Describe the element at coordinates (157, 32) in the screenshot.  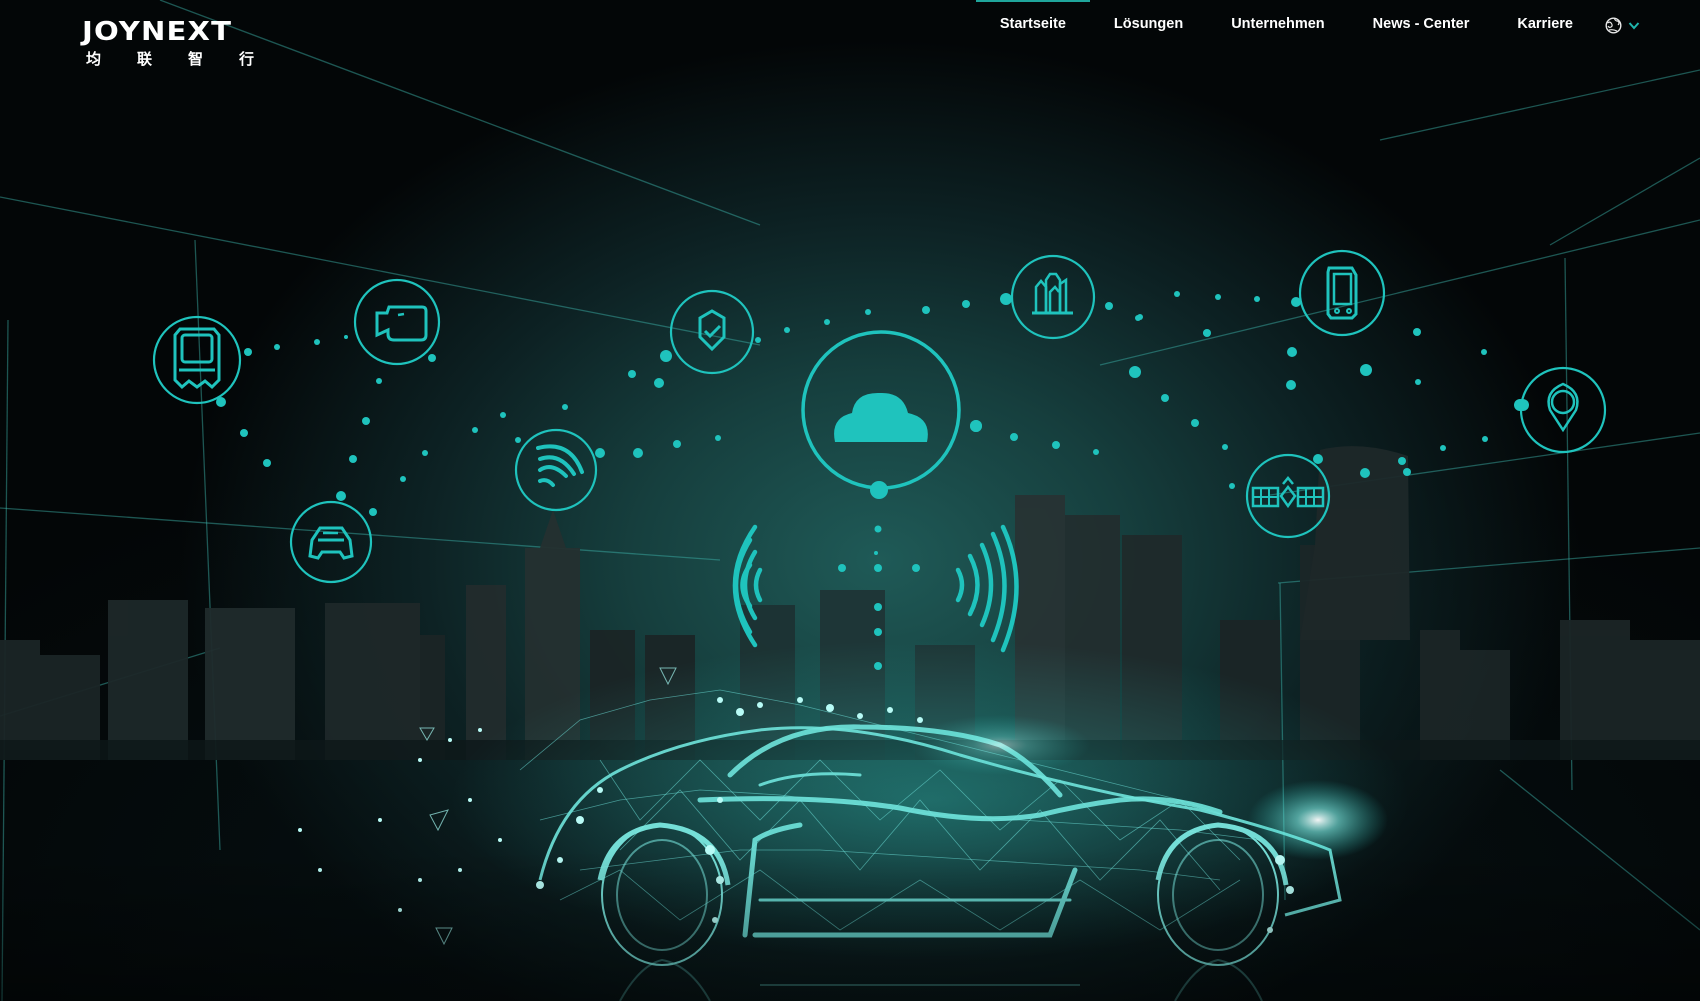
I see `brand-name: JOYNEXT` at that location.